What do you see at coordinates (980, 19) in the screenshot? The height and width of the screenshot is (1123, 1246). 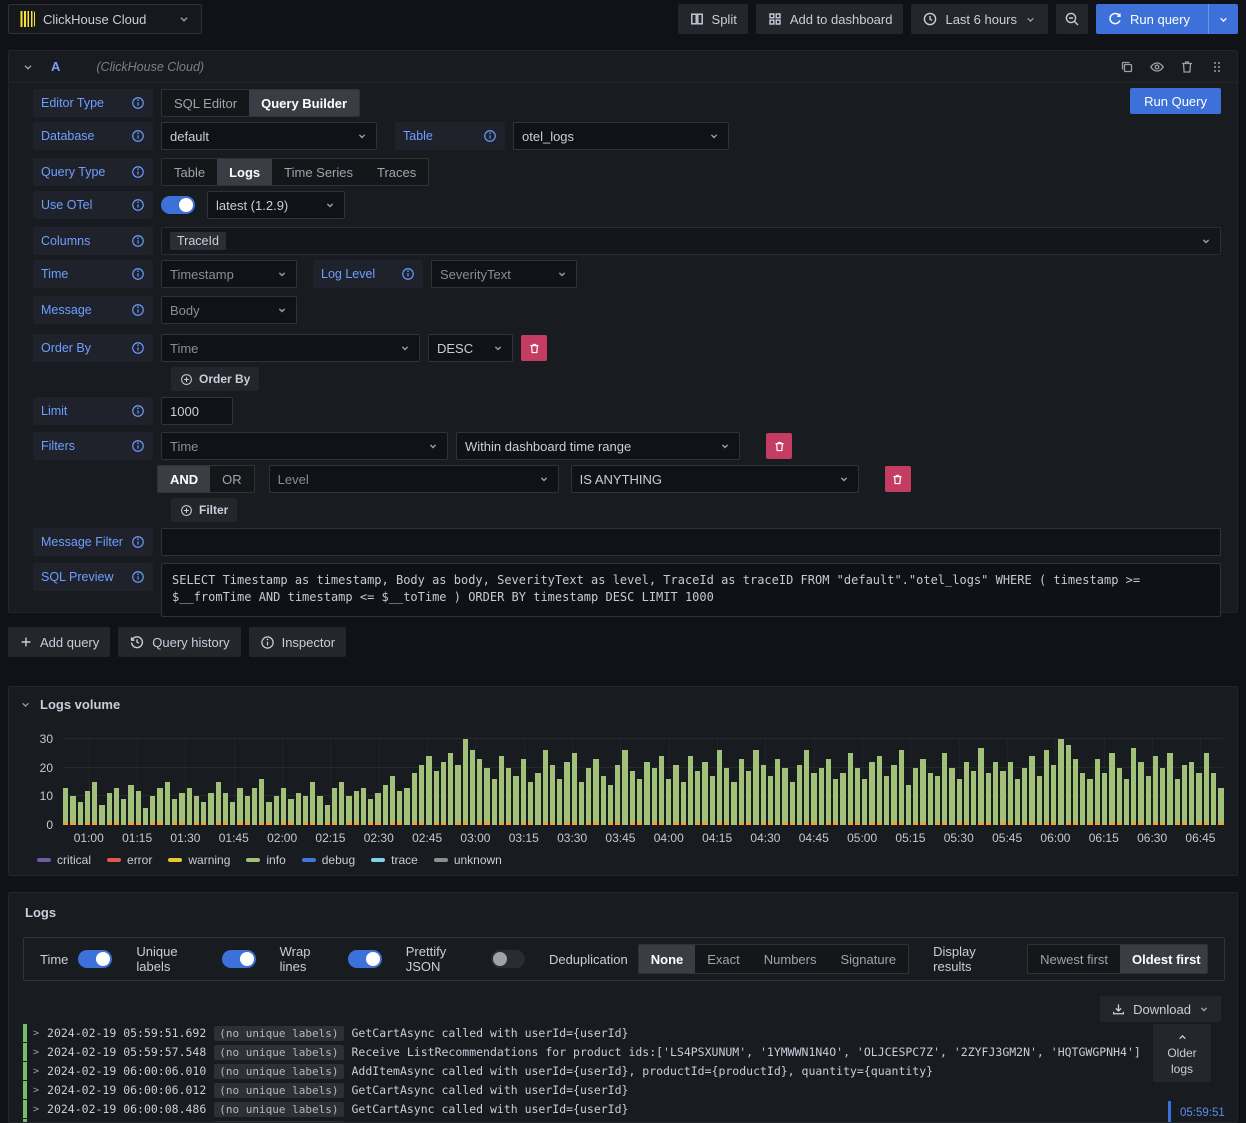 I see `time-range-picker: Last 6 hours` at bounding box center [980, 19].